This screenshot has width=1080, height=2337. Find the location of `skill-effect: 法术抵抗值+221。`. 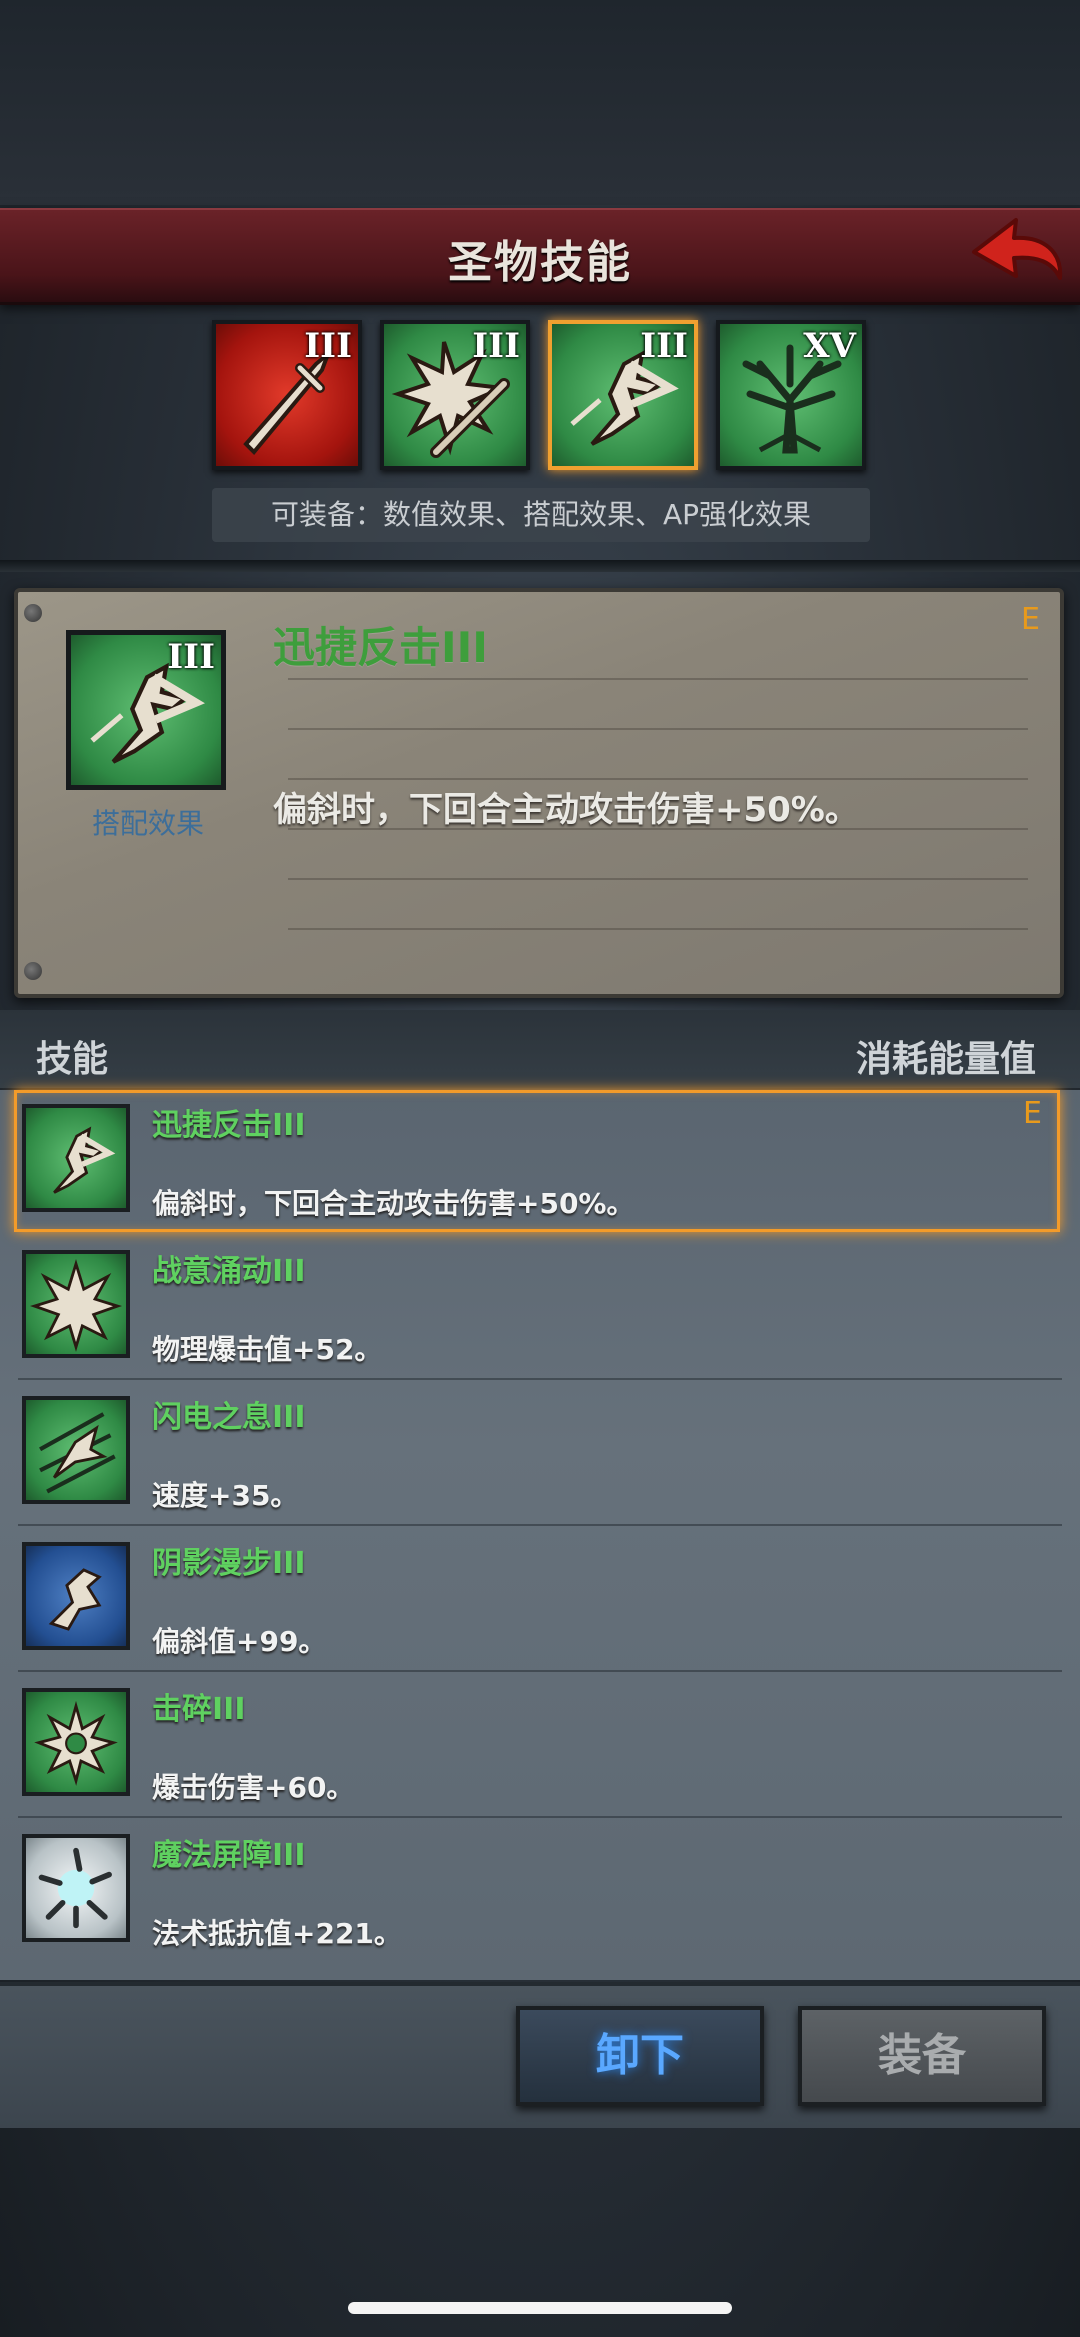

skill-effect: 法术抵抗值+221。 is located at coordinates (277, 1933).